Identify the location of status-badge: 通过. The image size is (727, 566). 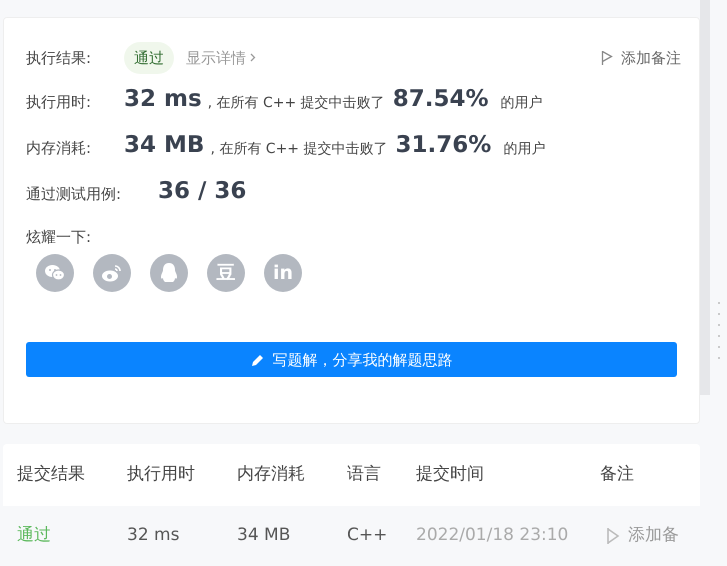
(149, 58).